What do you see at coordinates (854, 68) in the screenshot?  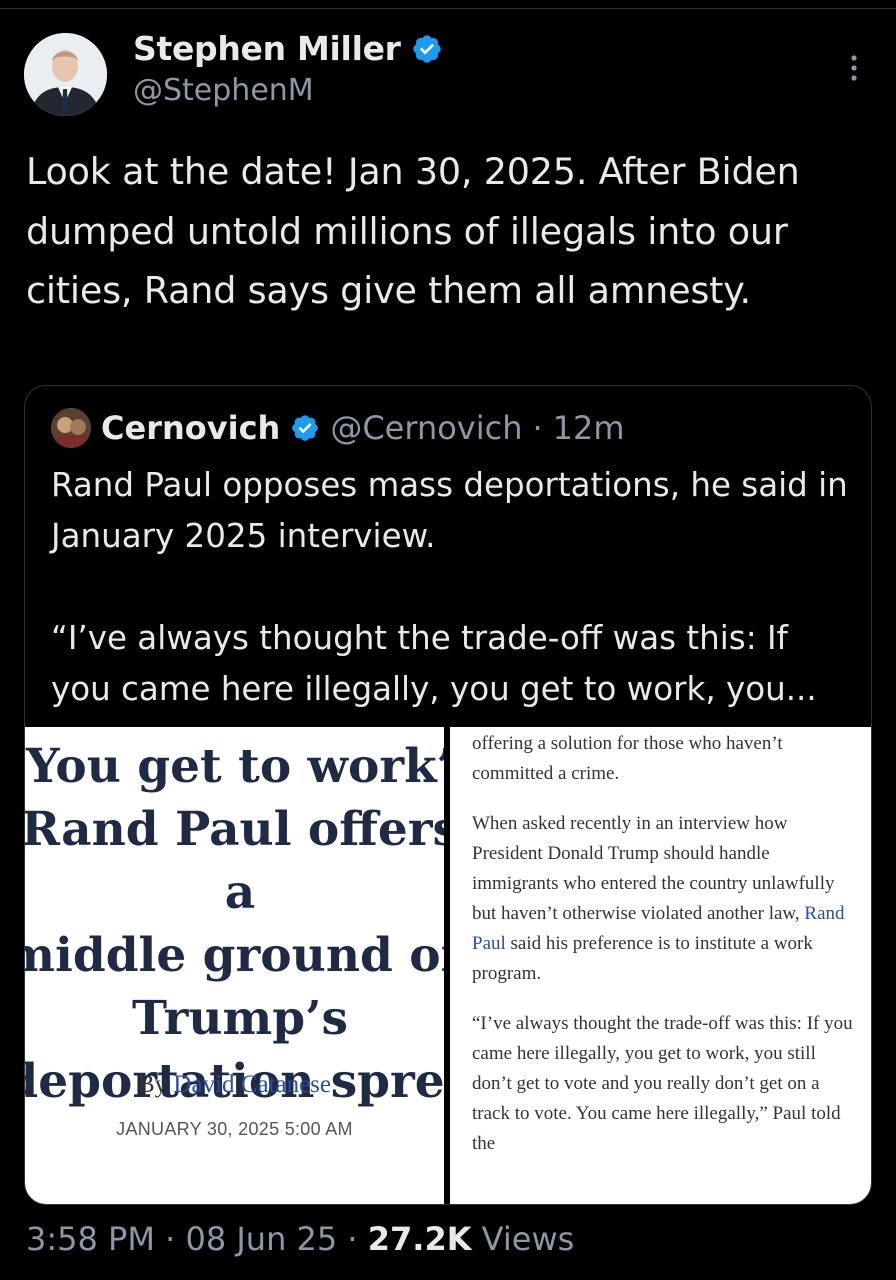 I see `more-options-icon` at bounding box center [854, 68].